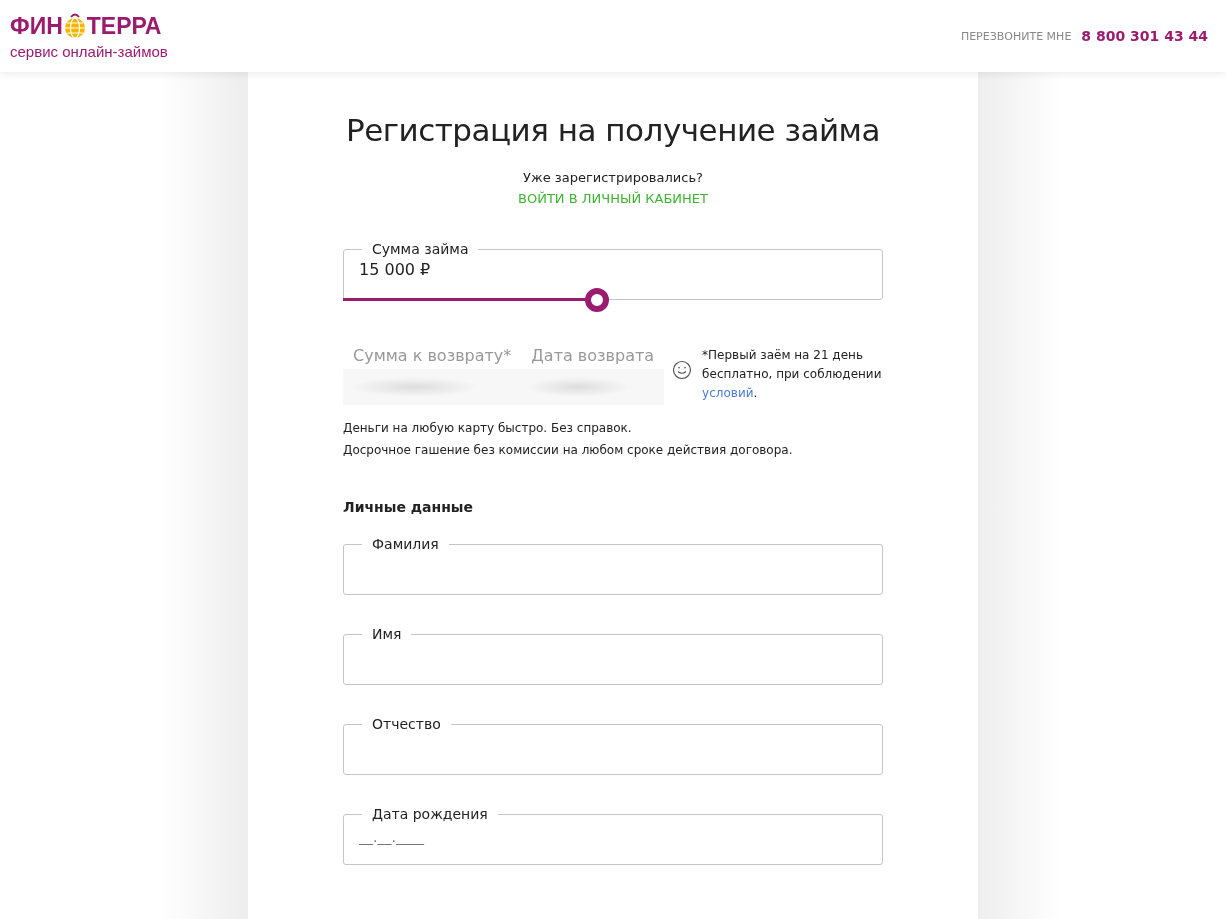  Describe the element at coordinates (405, 544) in the screenshot. I see `field-label: Фамилия` at that location.